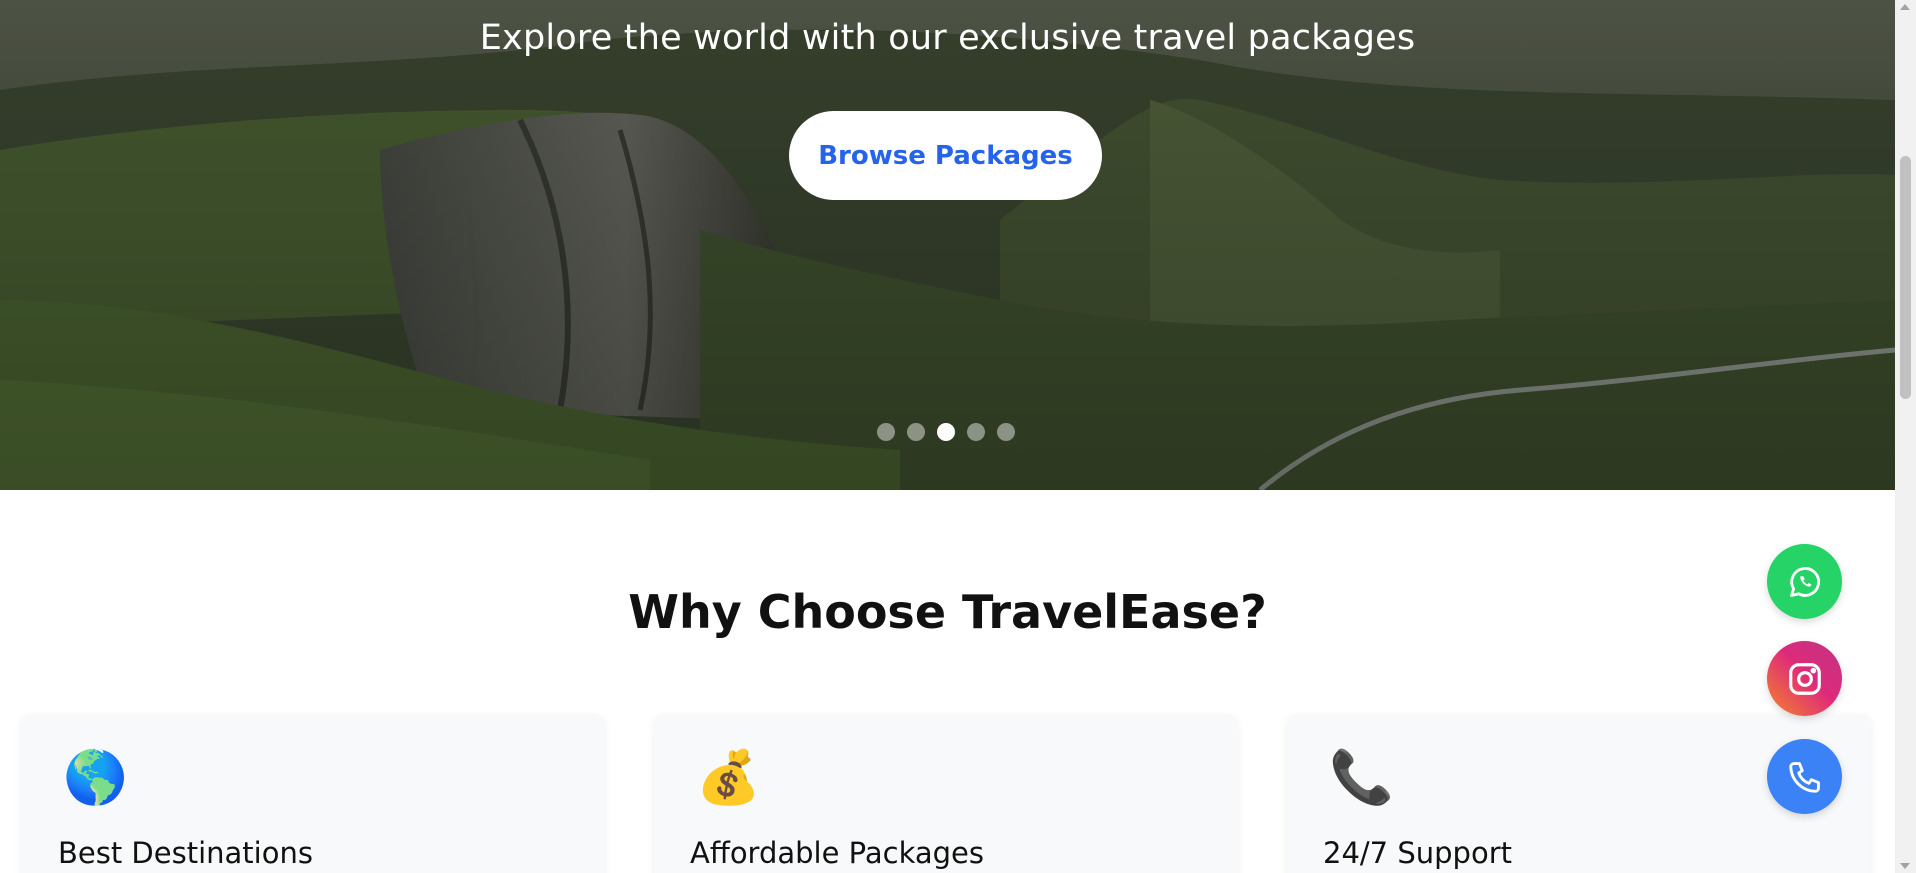  What do you see at coordinates (1905, 277) in the screenshot?
I see `scroll-thumb` at bounding box center [1905, 277].